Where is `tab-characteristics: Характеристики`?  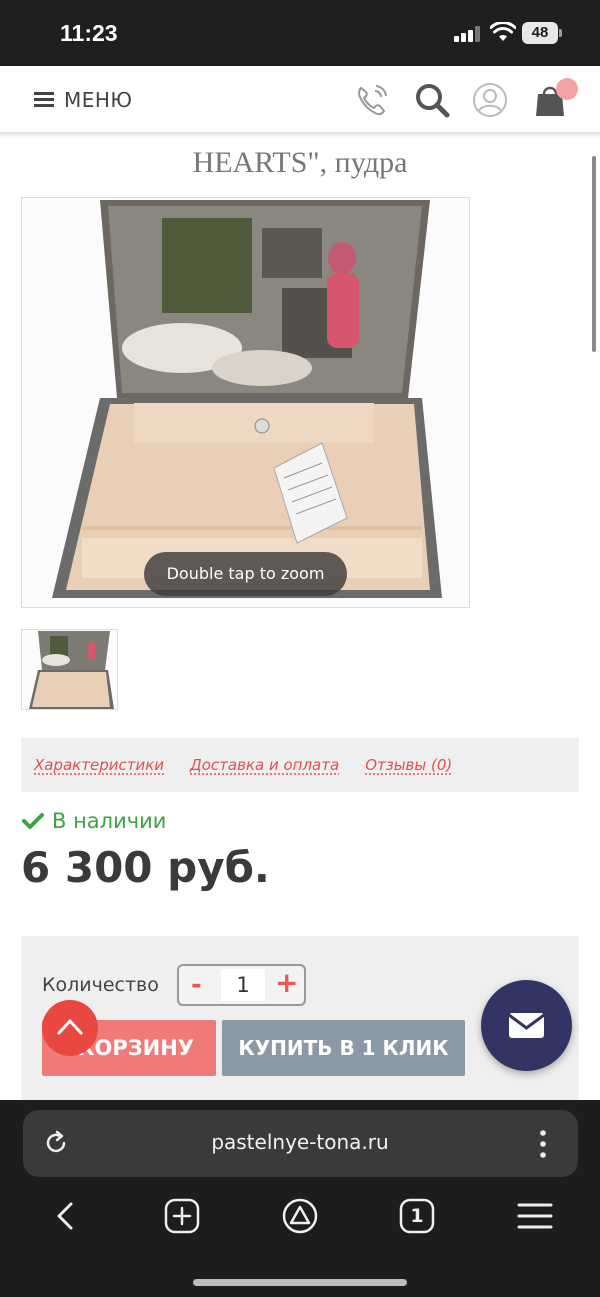
tab-characteristics: Характеристики is located at coordinates (99, 765).